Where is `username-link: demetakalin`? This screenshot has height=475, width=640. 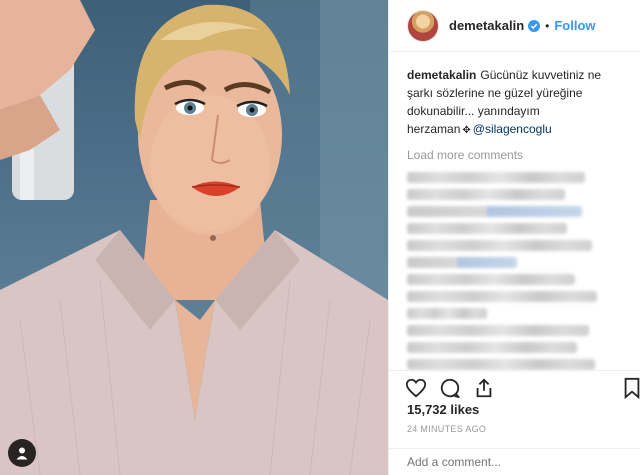 username-link: demetakalin is located at coordinates (486, 25).